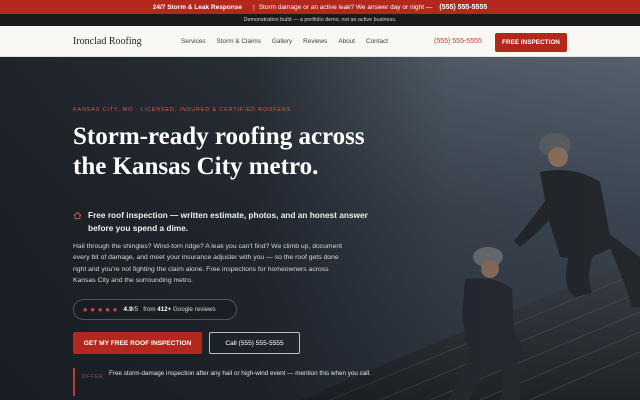 This screenshot has height=400, width=640. I want to click on rating-reviews: from 412+ Google reviews, so click(179, 309).